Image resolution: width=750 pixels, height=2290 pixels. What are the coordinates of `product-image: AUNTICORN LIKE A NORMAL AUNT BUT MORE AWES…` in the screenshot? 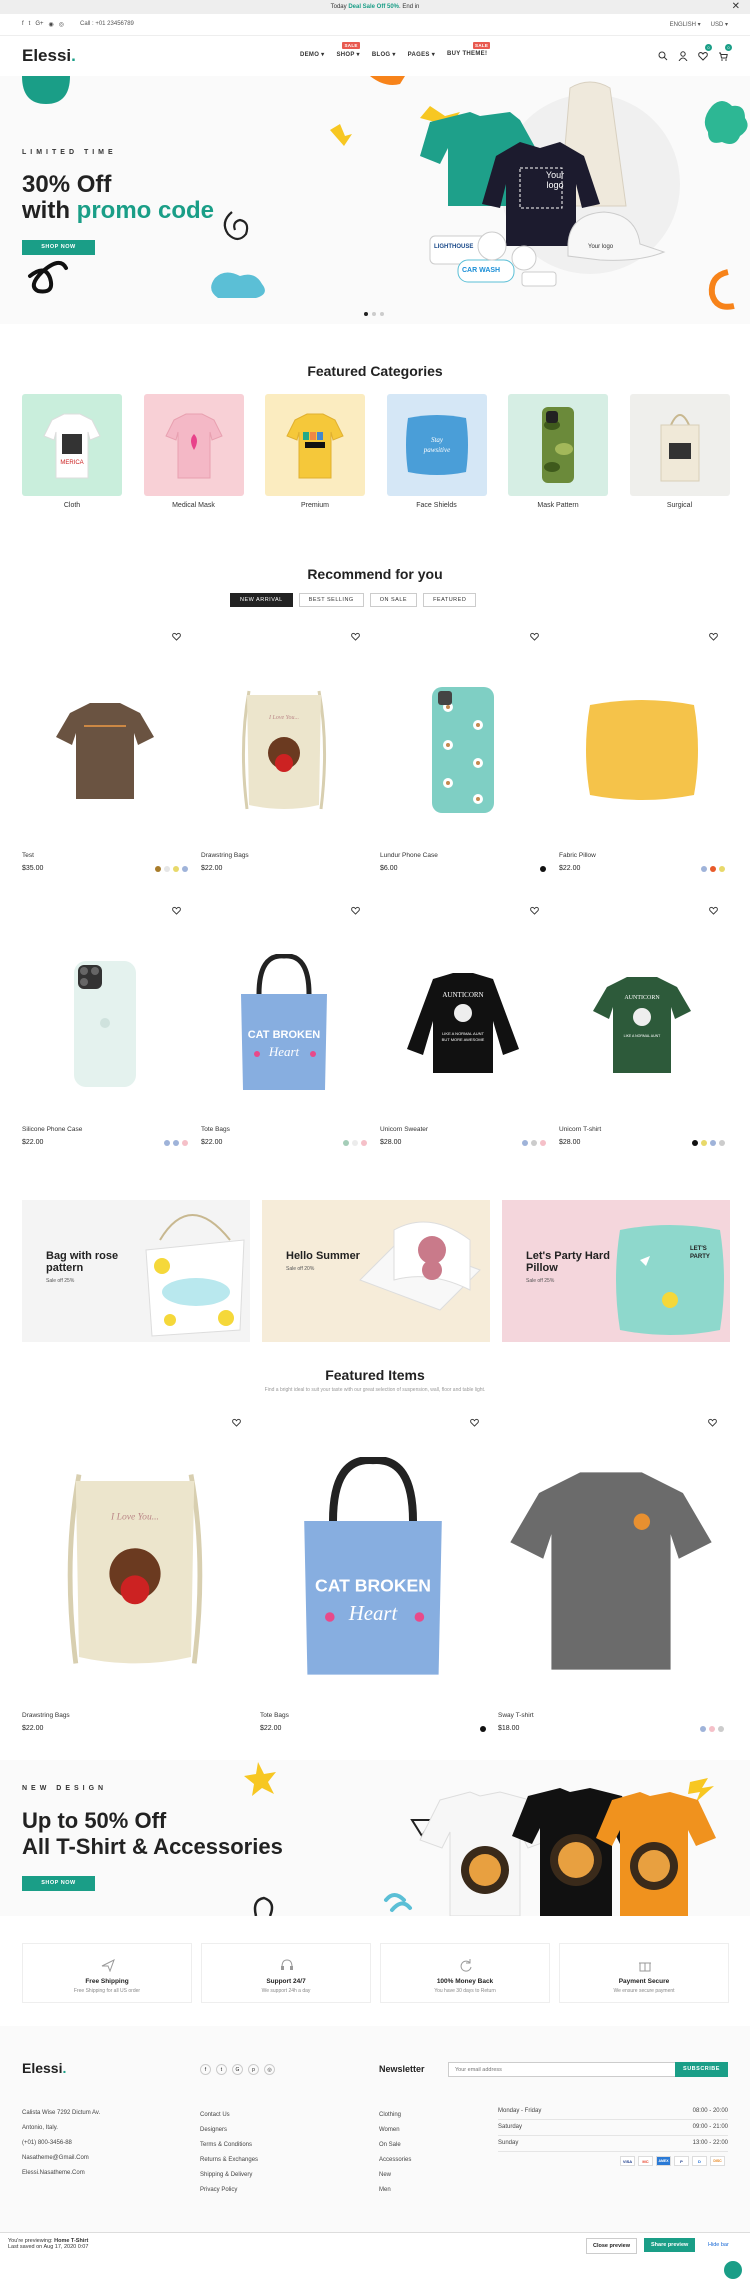 It's located at (463, 1024).